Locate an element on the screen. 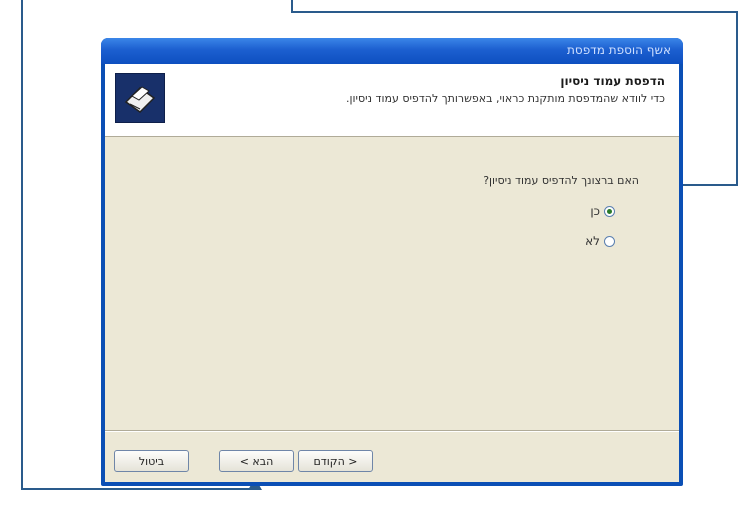 This screenshot has width=749, height=515. back-button: < הקודם is located at coordinates (335, 461).